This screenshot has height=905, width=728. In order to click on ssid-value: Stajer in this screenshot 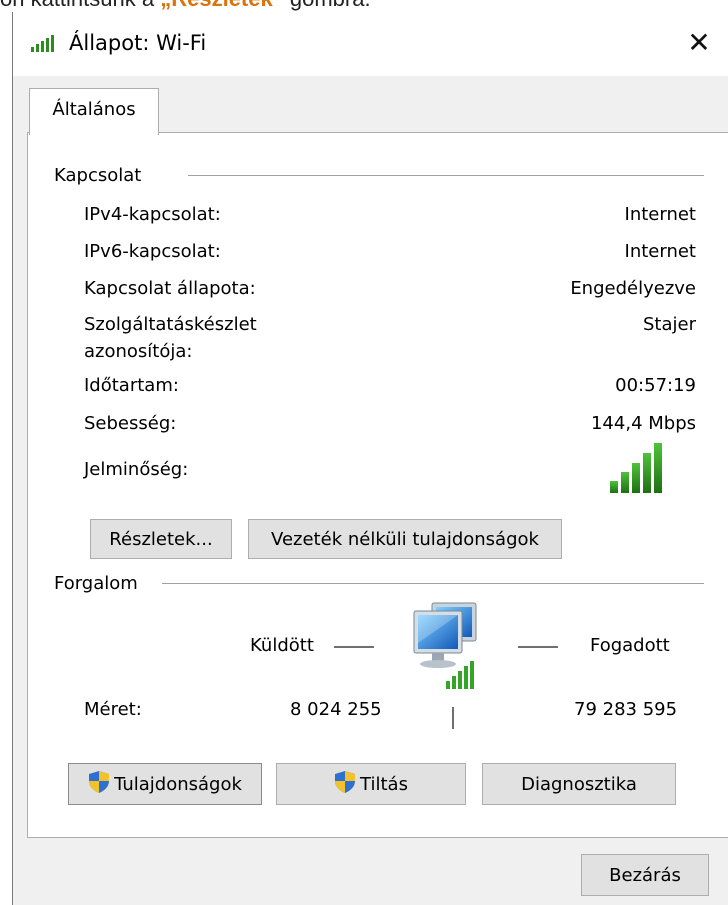, I will do `click(669, 324)`.